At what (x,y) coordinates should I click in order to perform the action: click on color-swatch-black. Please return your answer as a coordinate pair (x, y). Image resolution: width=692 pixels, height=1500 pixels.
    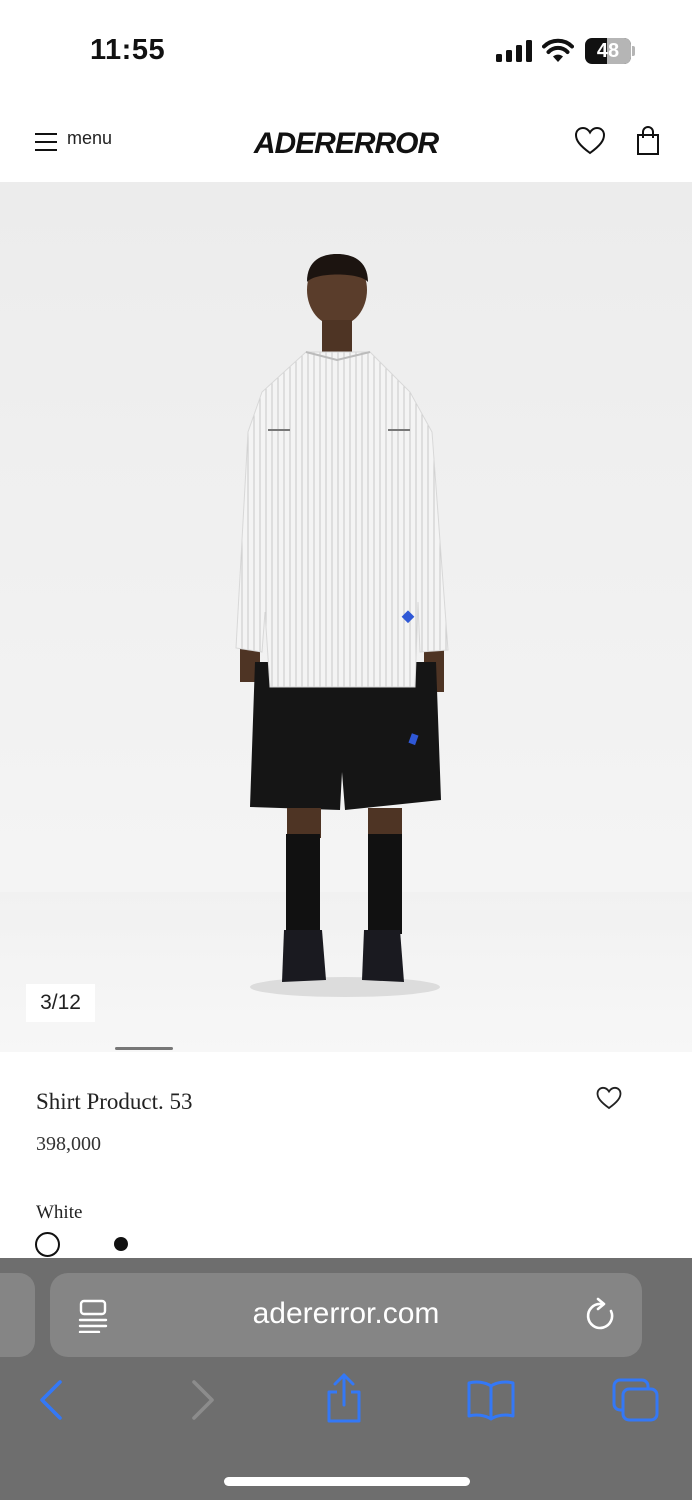
    Looking at the image, I should click on (121, 1244).